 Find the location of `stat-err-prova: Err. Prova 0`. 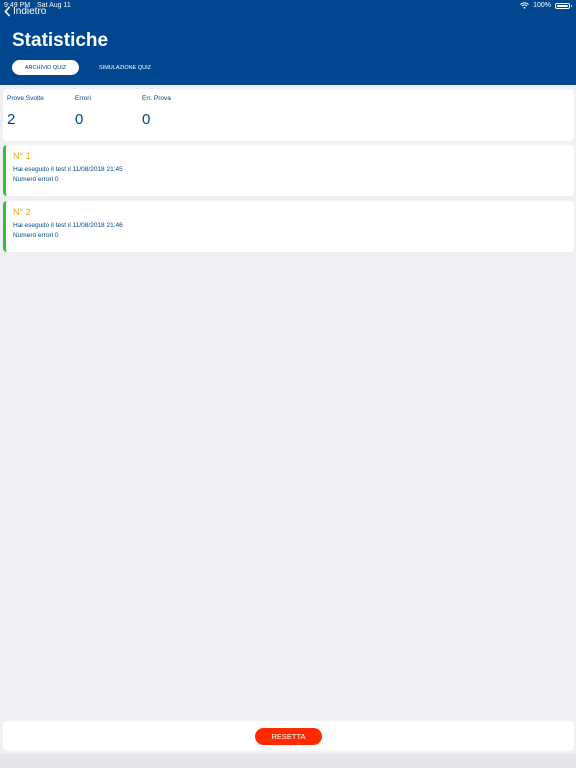

stat-err-prova: Err. Prova 0 is located at coordinates (156, 111).